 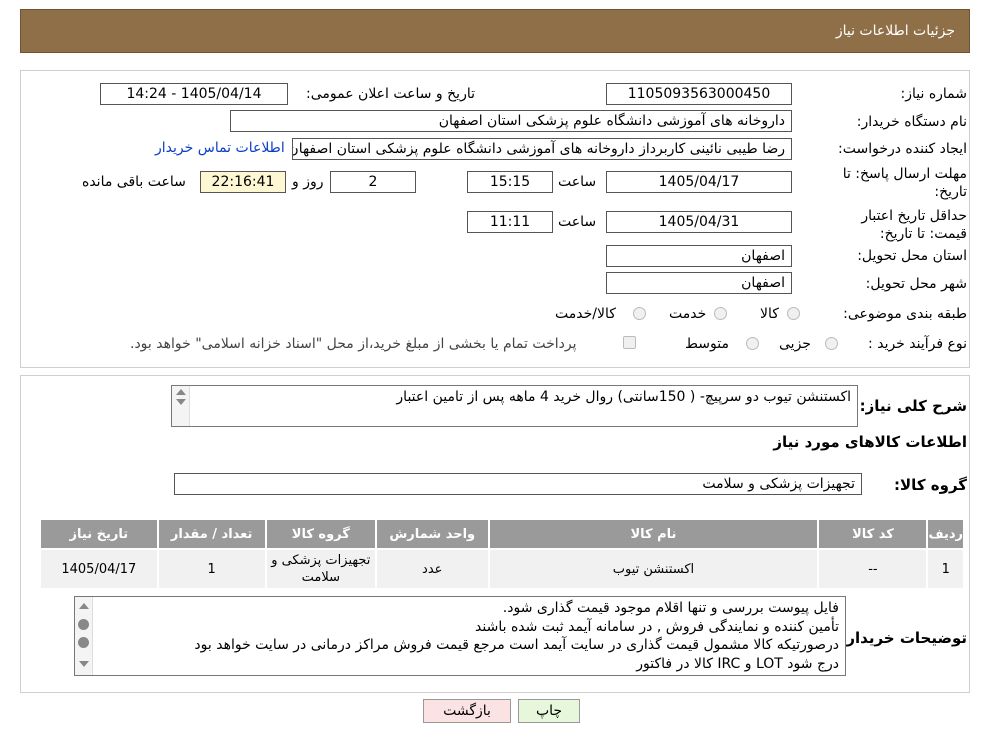 What do you see at coordinates (699, 182) in the screenshot?
I see `deadline-date-field: 1405/04/17` at bounding box center [699, 182].